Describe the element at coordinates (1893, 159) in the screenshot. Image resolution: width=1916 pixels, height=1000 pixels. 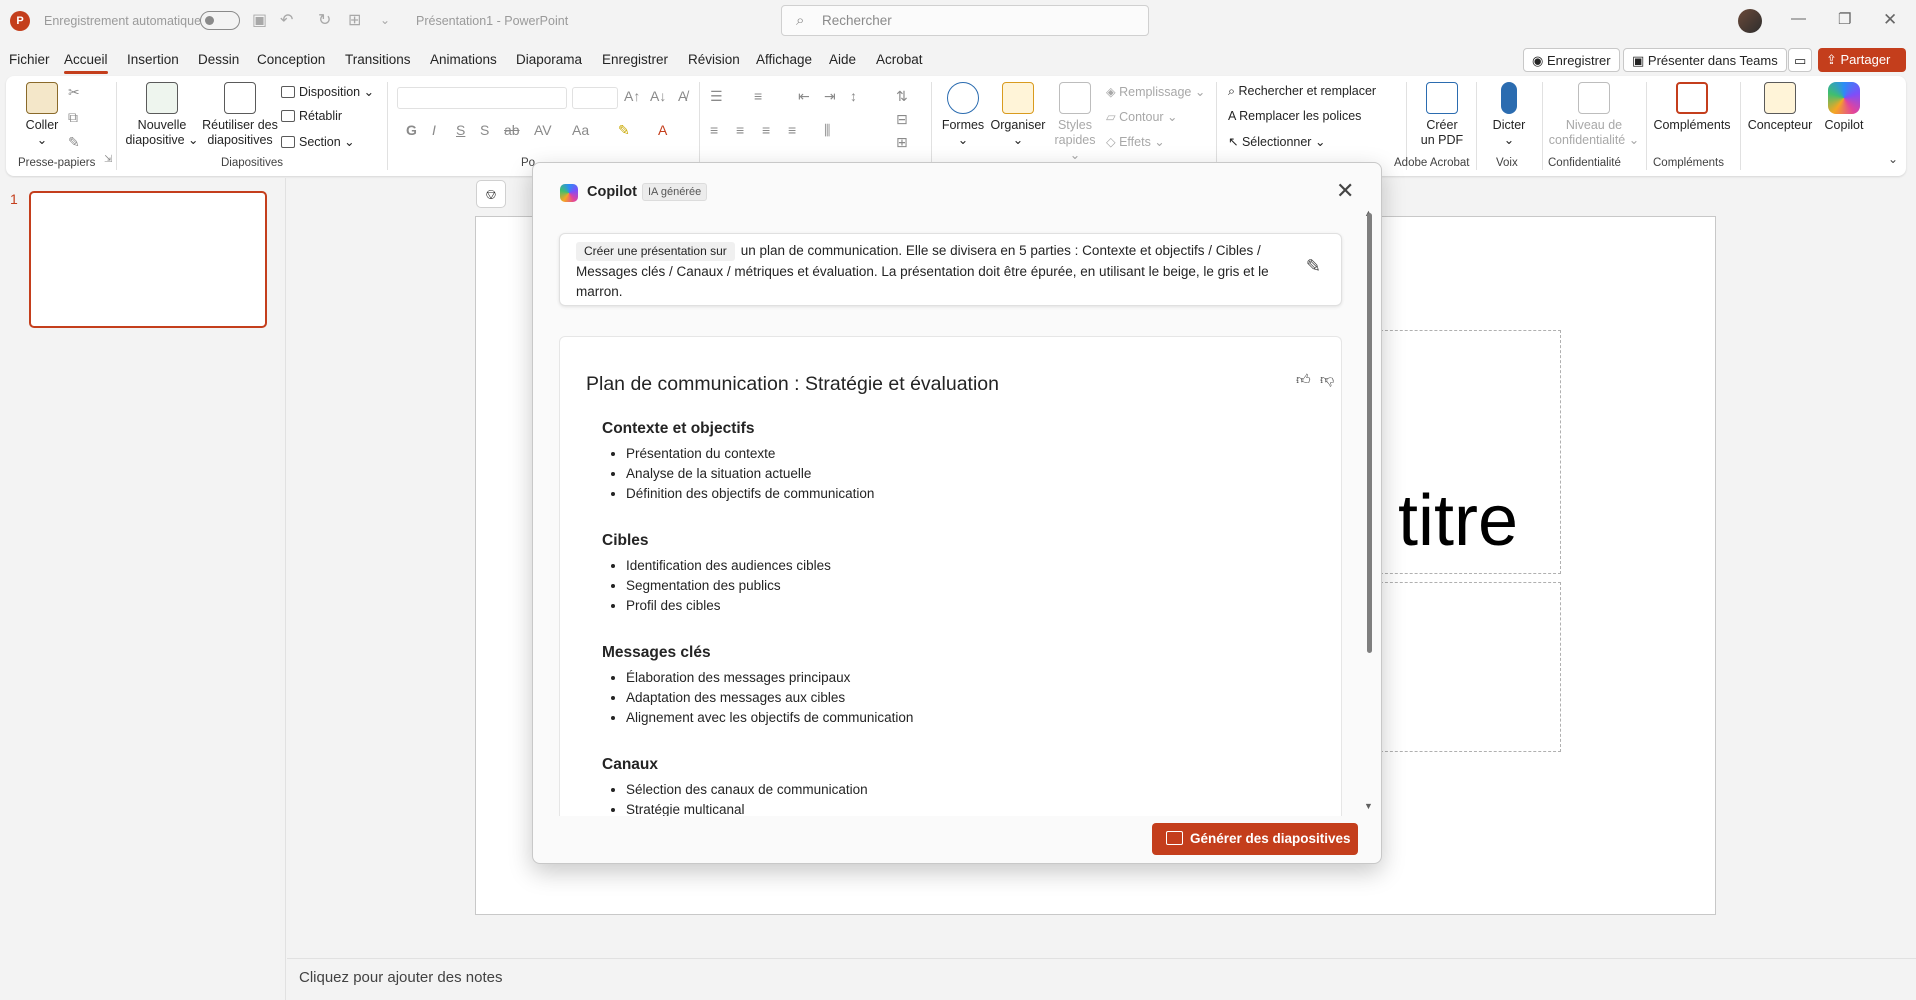
I see `collapse-ribbon-icon: ⌄` at that location.